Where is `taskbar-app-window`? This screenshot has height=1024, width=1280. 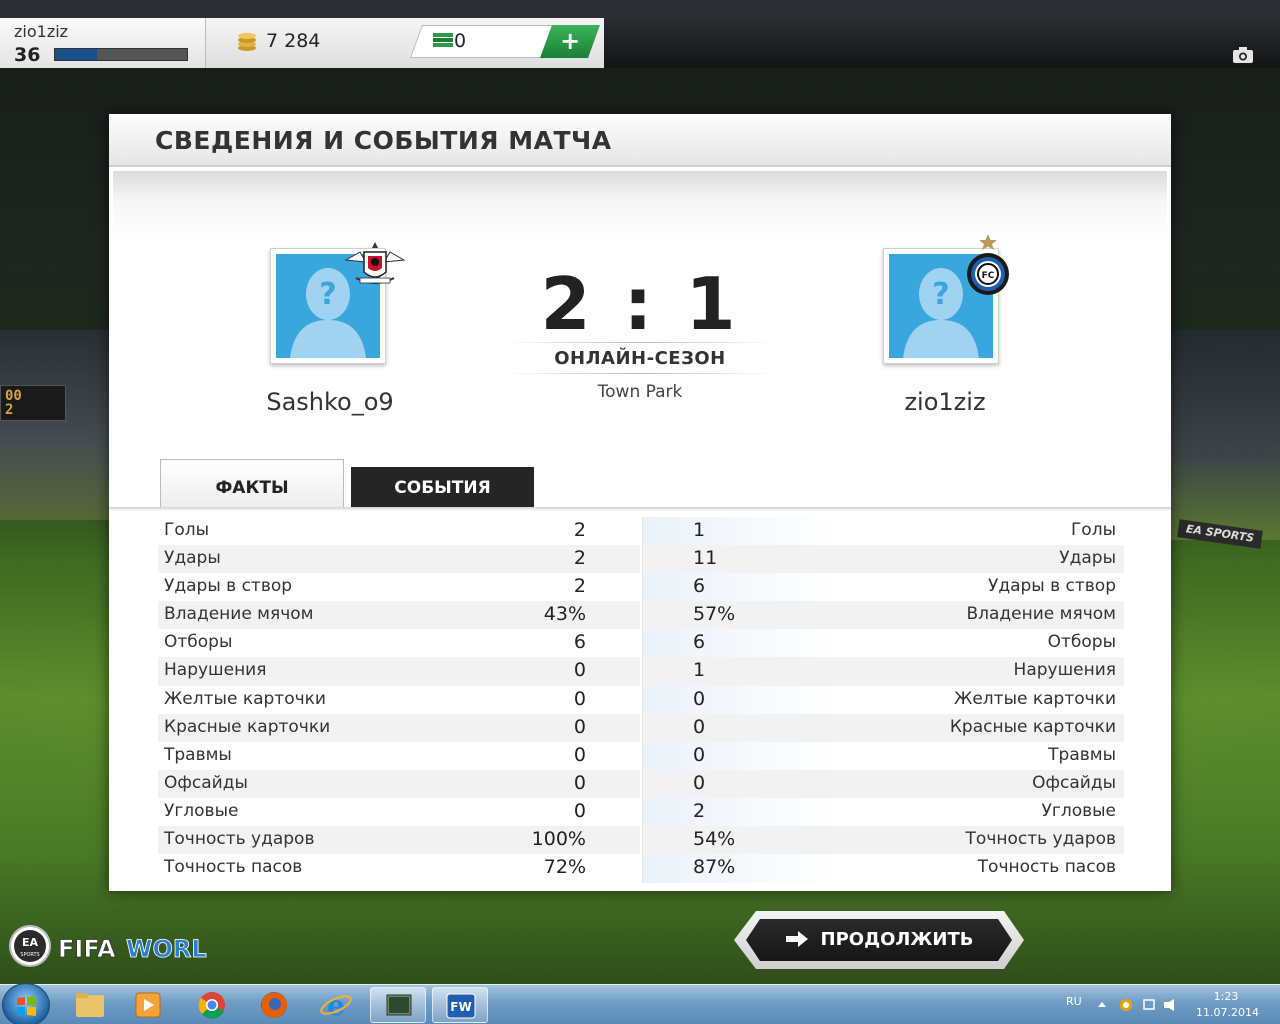 taskbar-app-window is located at coordinates (398, 1005).